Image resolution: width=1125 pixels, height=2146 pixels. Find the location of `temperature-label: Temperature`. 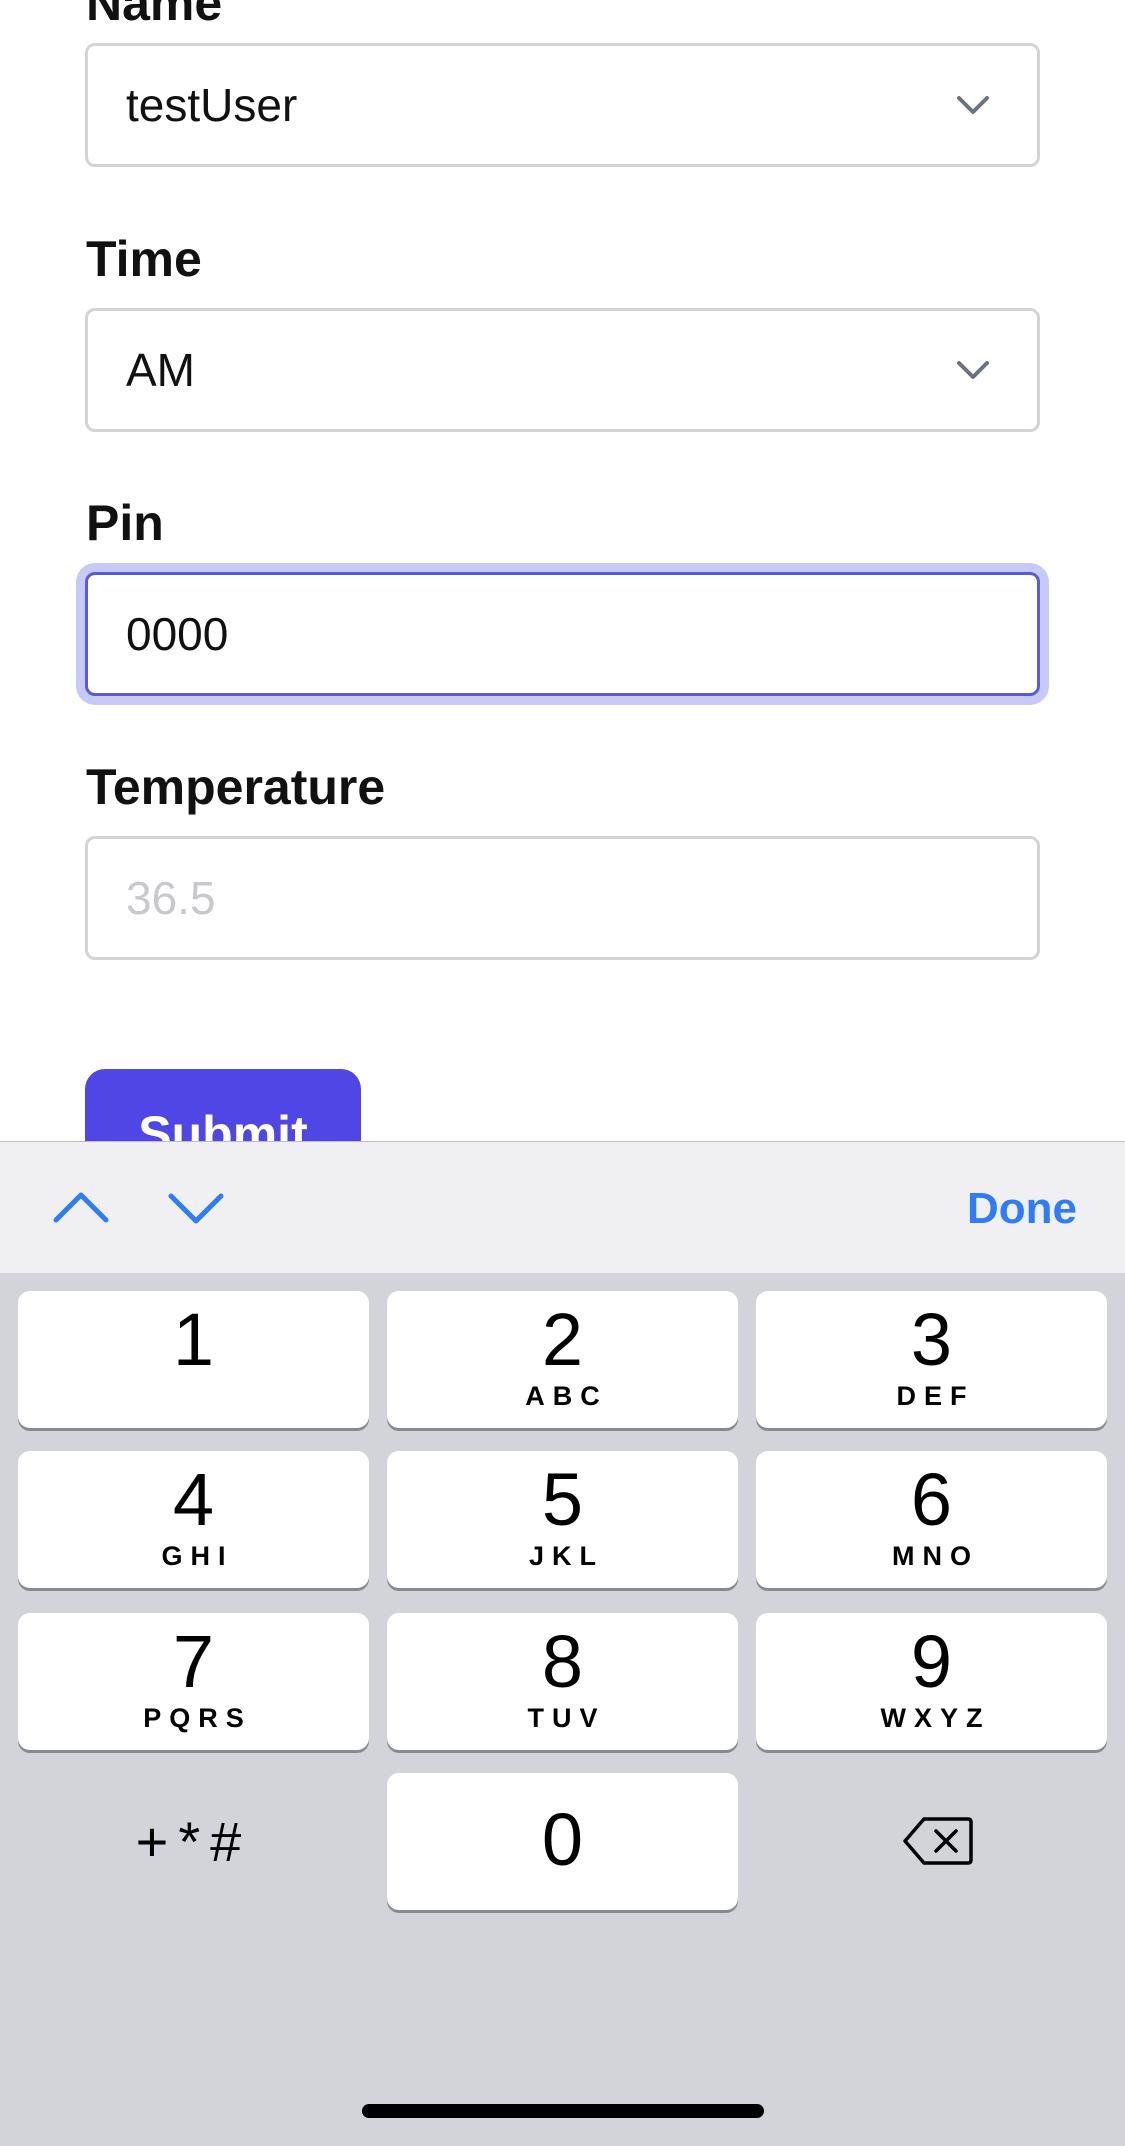

temperature-label: Temperature is located at coordinates (236, 787).